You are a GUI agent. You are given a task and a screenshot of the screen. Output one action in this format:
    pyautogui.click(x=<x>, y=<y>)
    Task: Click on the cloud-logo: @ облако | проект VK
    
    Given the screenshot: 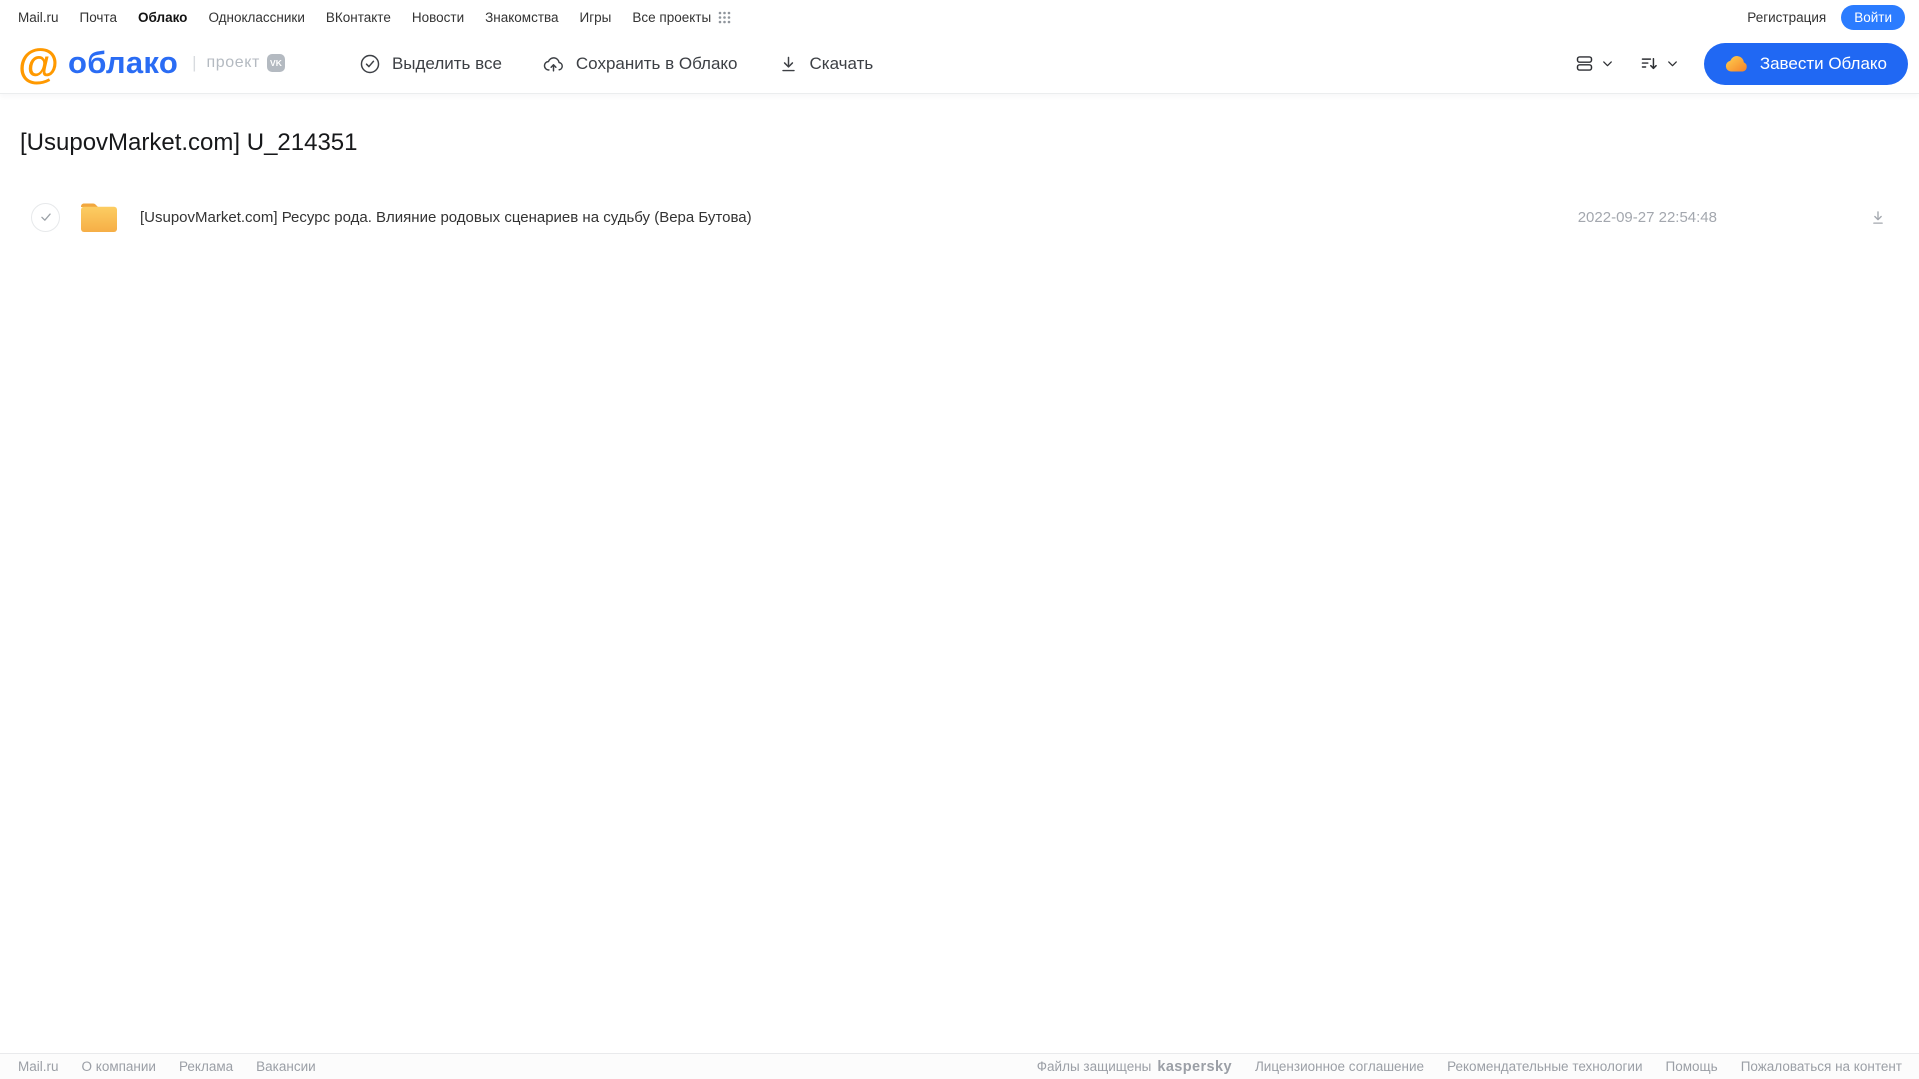 What is the action you would take?
    pyautogui.click(x=151, y=63)
    